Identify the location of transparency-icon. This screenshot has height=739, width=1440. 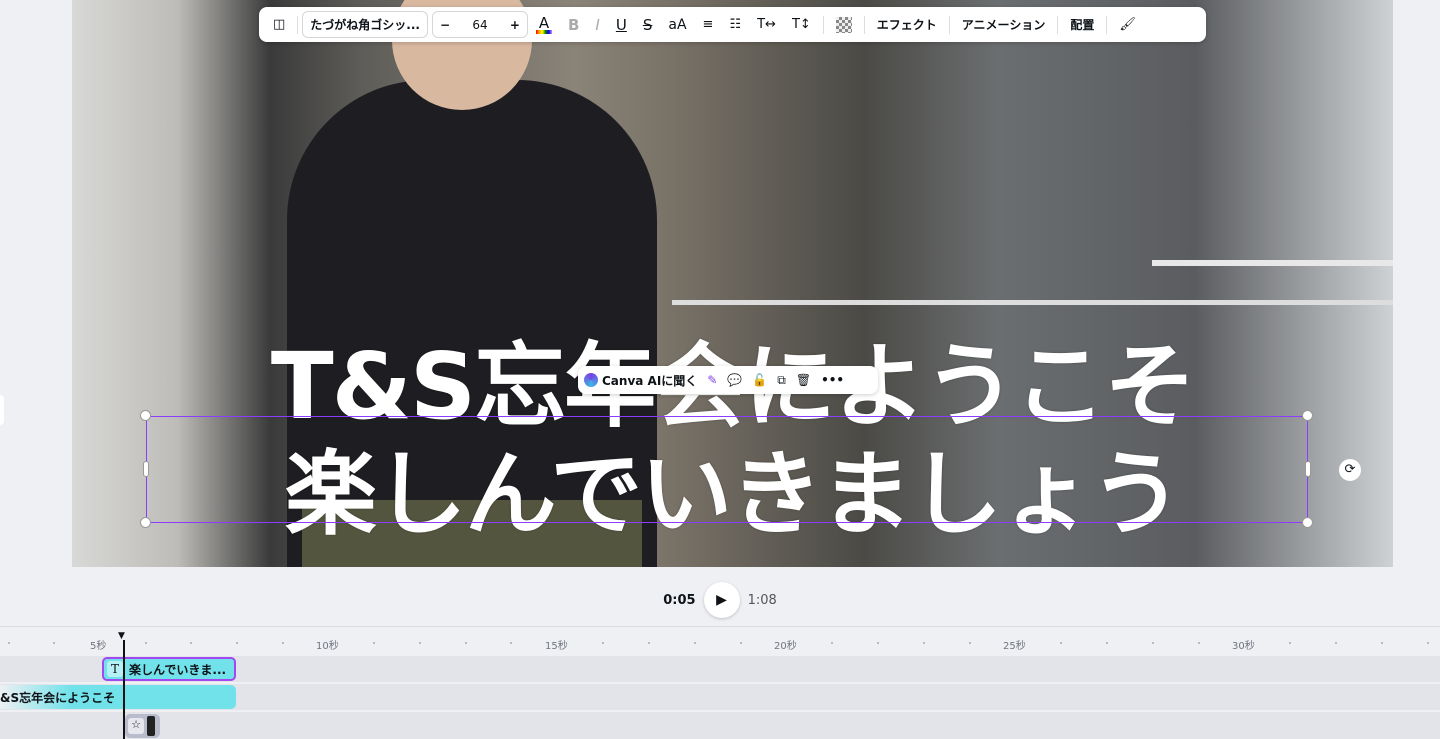
(844, 24).